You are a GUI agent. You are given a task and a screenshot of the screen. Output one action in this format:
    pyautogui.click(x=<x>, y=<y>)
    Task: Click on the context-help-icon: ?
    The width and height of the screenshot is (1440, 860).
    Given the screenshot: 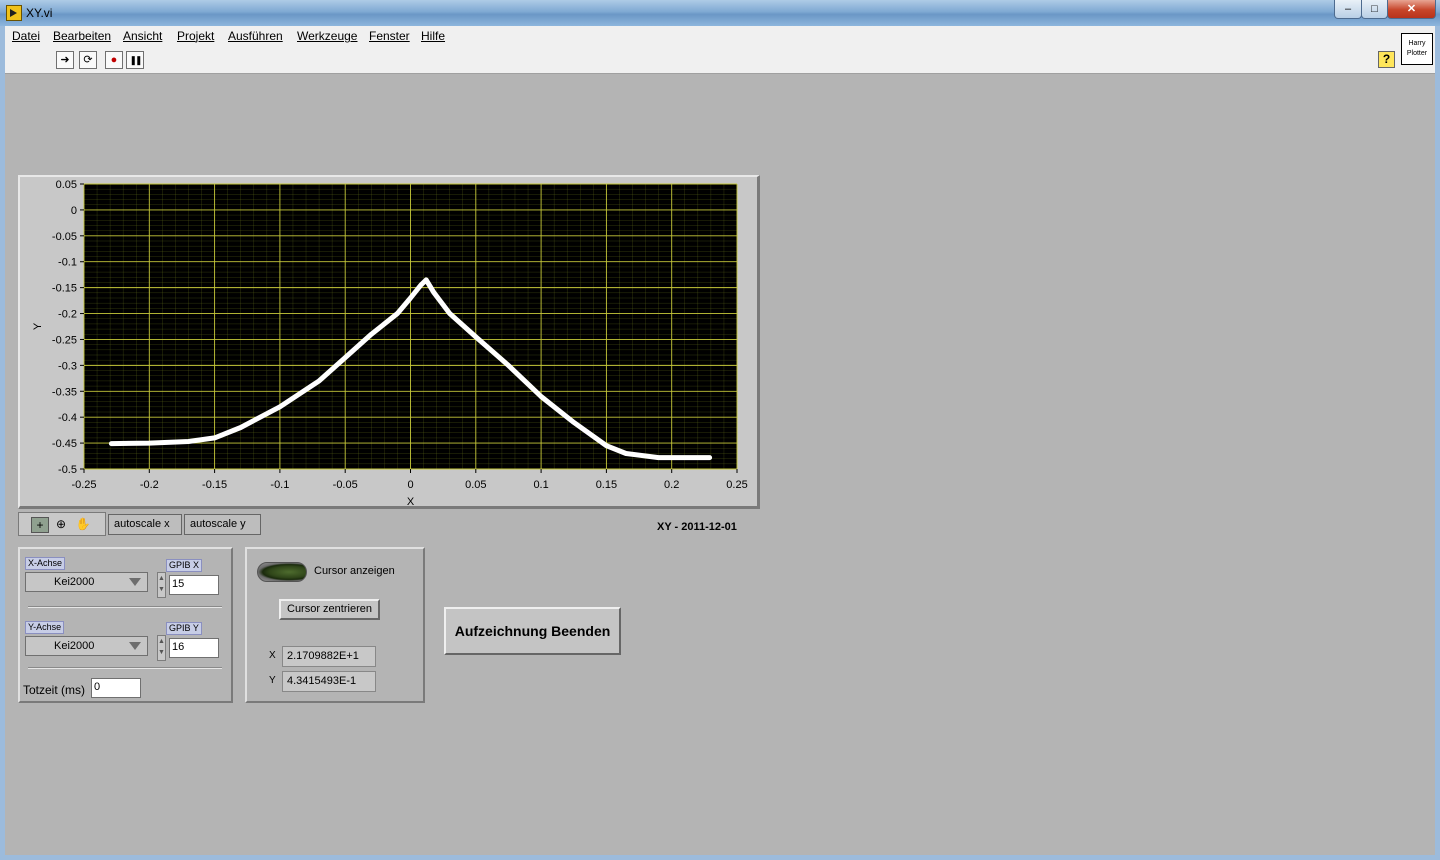 What is the action you would take?
    pyautogui.click(x=1386, y=59)
    